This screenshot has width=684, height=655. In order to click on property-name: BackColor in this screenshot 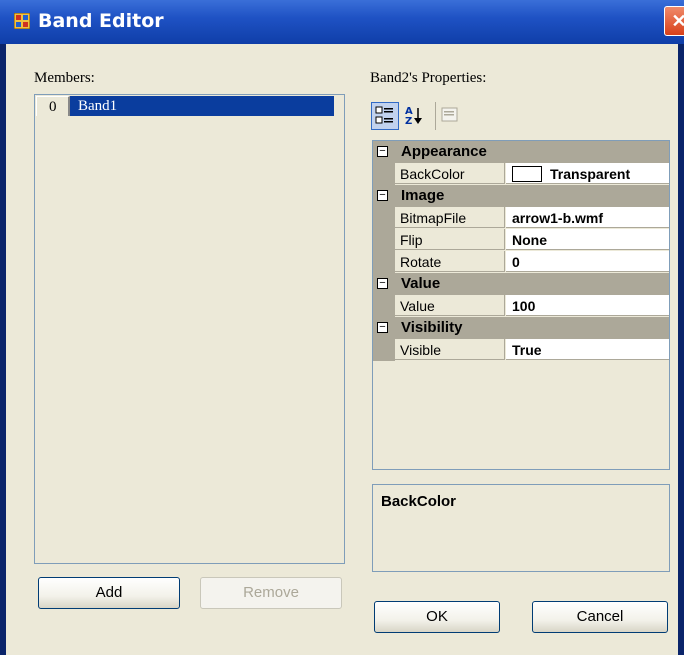, I will do `click(450, 173)`.